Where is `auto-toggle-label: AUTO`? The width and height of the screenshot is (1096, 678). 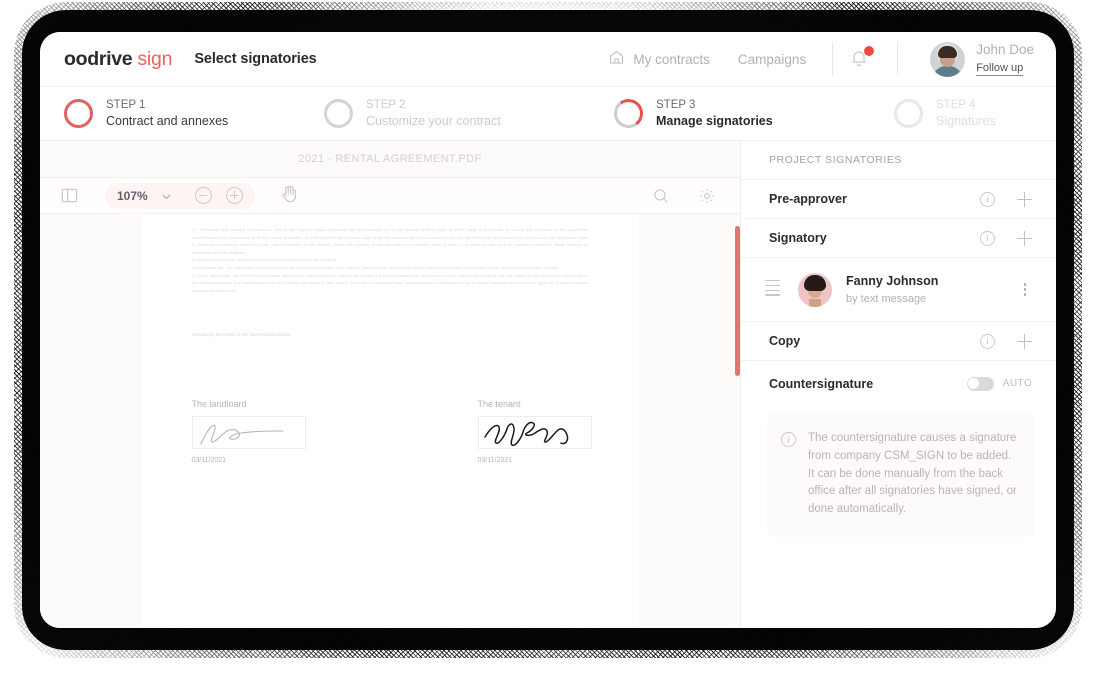 auto-toggle-label: AUTO is located at coordinates (1017, 383).